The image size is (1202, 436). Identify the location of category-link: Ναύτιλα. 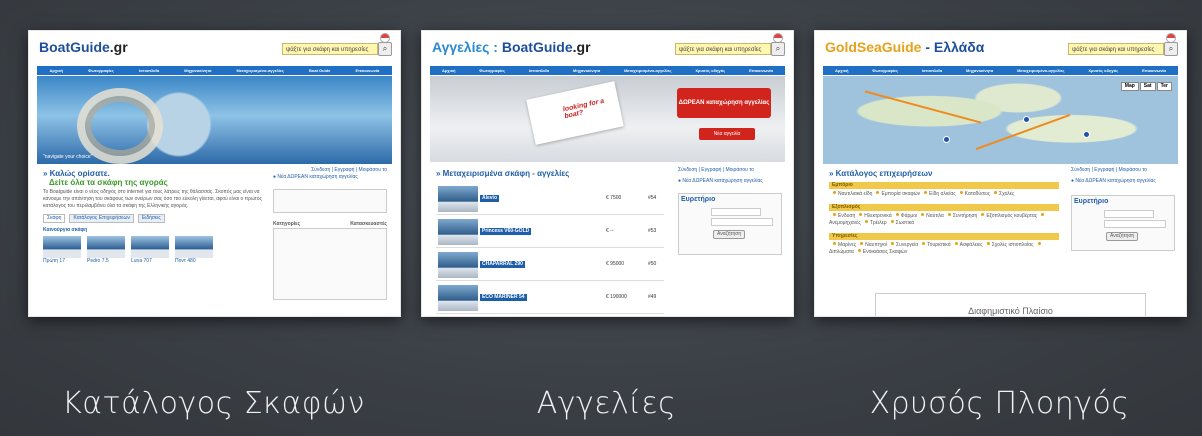
(935, 216).